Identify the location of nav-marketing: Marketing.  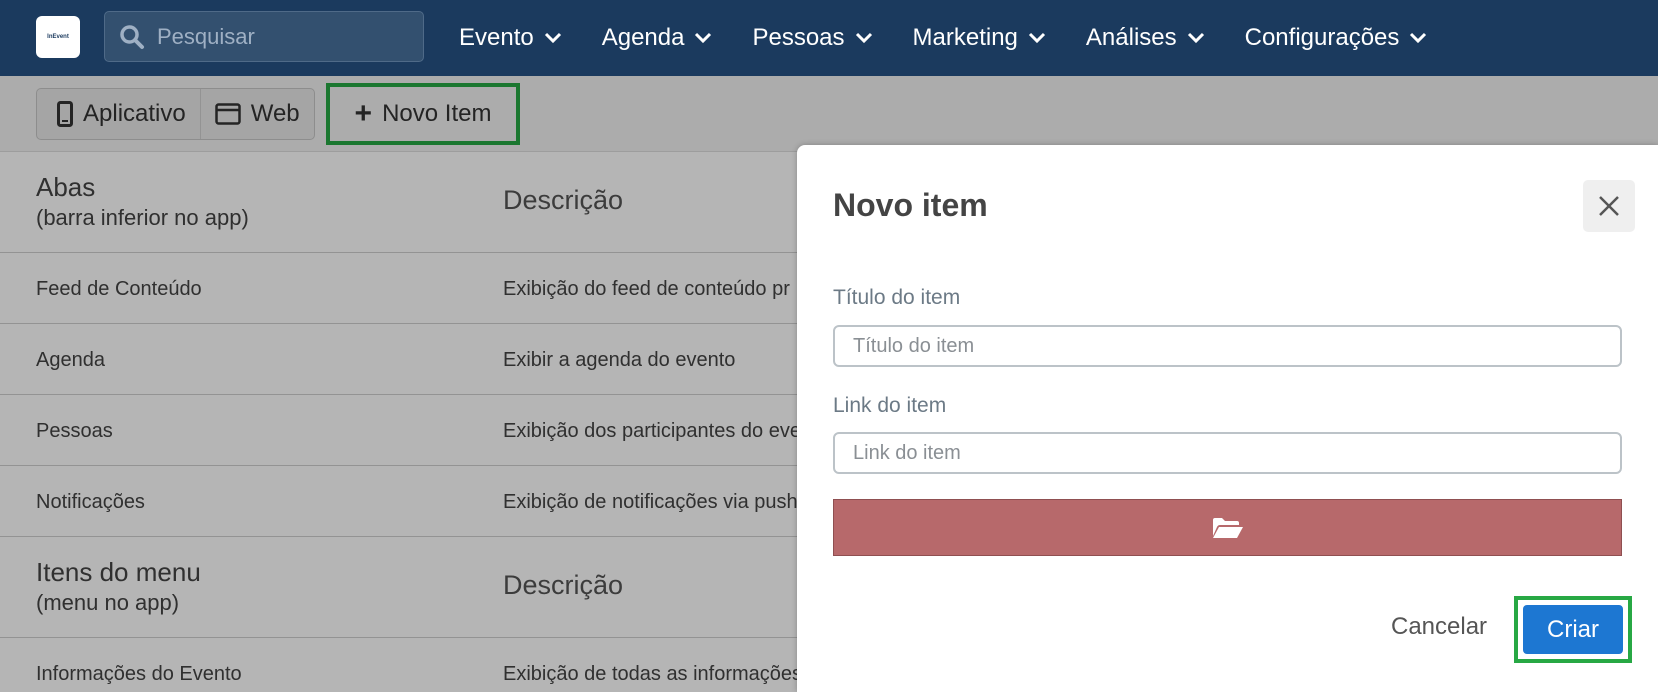
(979, 38).